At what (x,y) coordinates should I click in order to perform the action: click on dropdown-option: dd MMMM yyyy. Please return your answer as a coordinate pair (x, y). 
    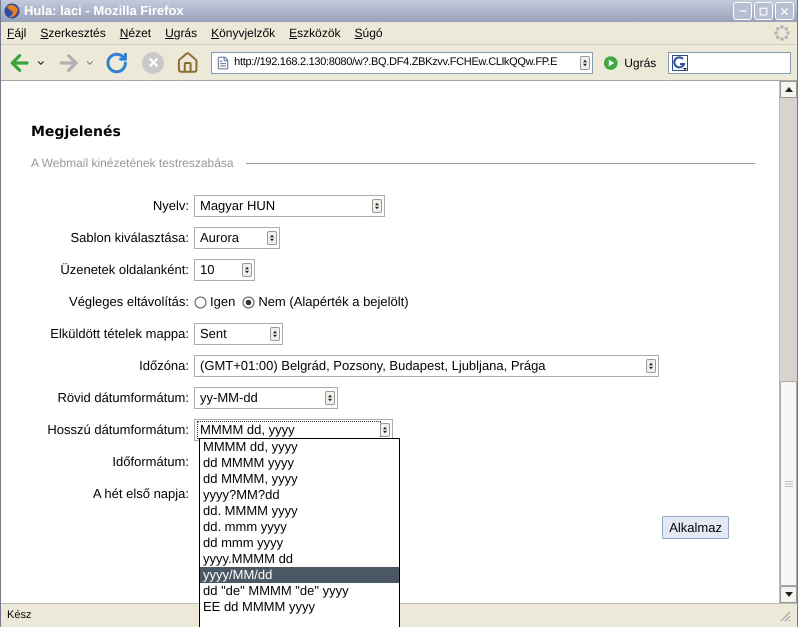
    Looking at the image, I should click on (299, 463).